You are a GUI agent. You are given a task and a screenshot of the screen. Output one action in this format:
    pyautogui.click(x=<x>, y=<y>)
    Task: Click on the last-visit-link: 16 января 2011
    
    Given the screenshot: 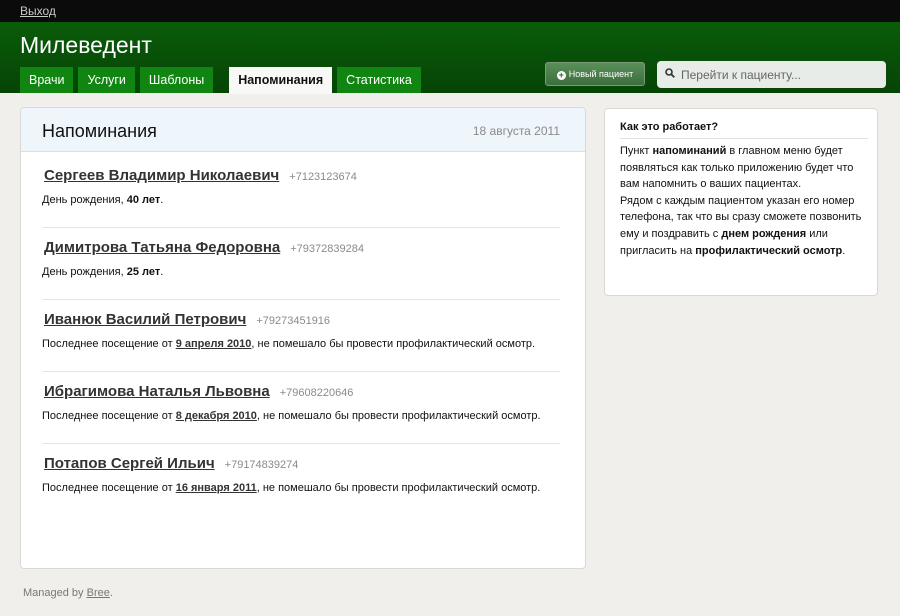 What is the action you would take?
    pyautogui.click(x=216, y=488)
    